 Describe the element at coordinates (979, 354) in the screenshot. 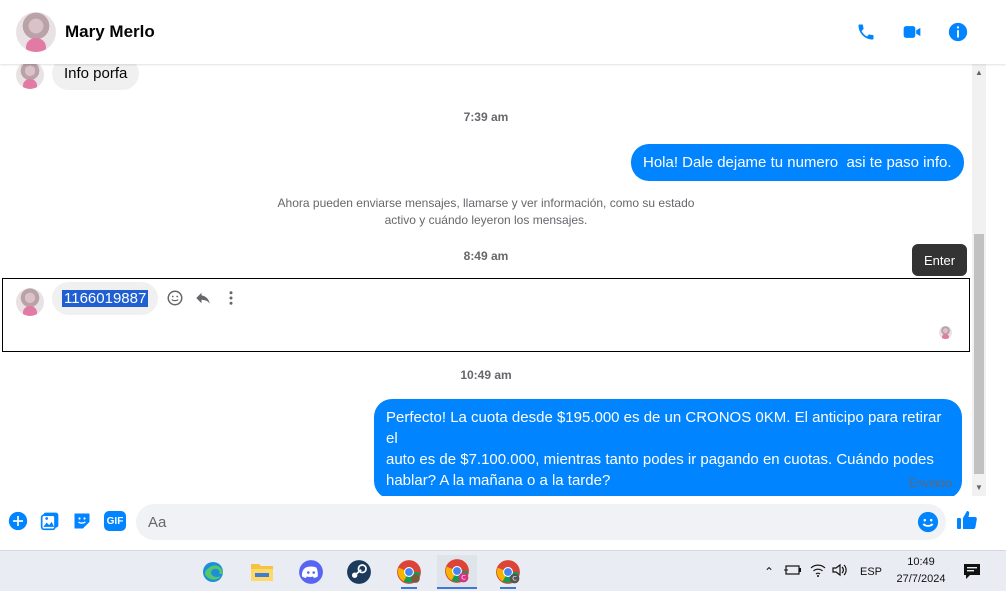

I see `scrollbar-thumb` at that location.